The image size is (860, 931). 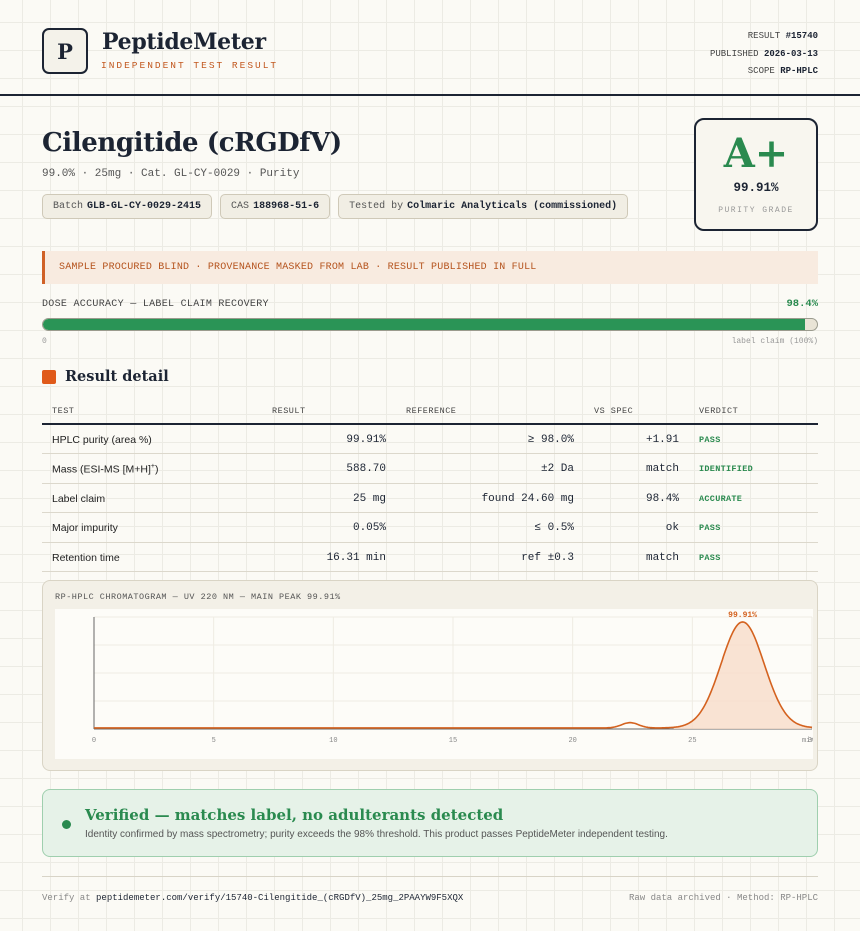 What do you see at coordinates (756, 188) in the screenshot?
I see `grade-value: 99.91%` at bounding box center [756, 188].